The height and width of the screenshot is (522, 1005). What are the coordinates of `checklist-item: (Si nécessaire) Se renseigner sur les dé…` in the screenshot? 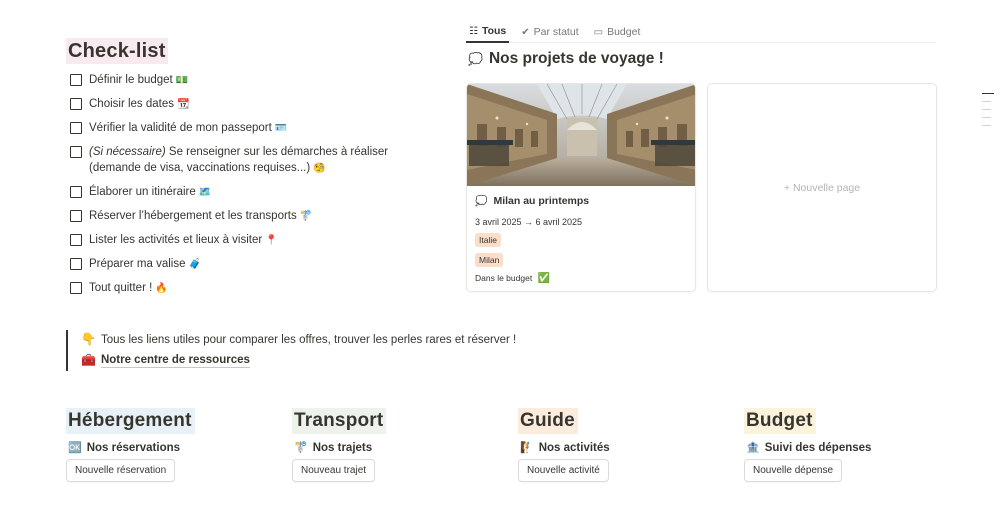 It's located at (246, 160).